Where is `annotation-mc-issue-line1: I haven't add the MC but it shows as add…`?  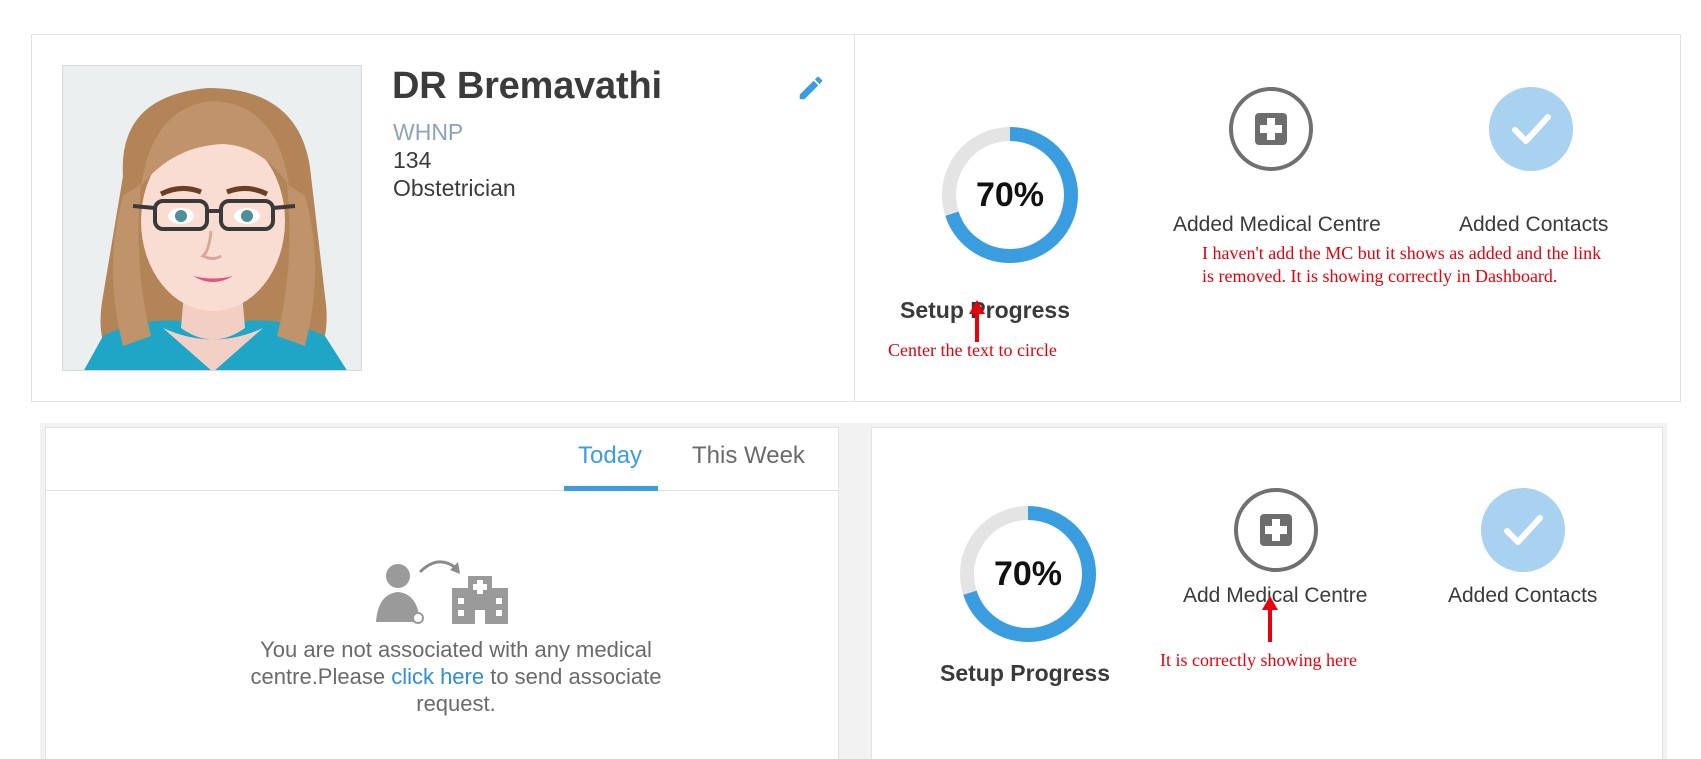
annotation-mc-issue-line1: I haven't add the MC but it shows as add… is located at coordinates (1402, 253).